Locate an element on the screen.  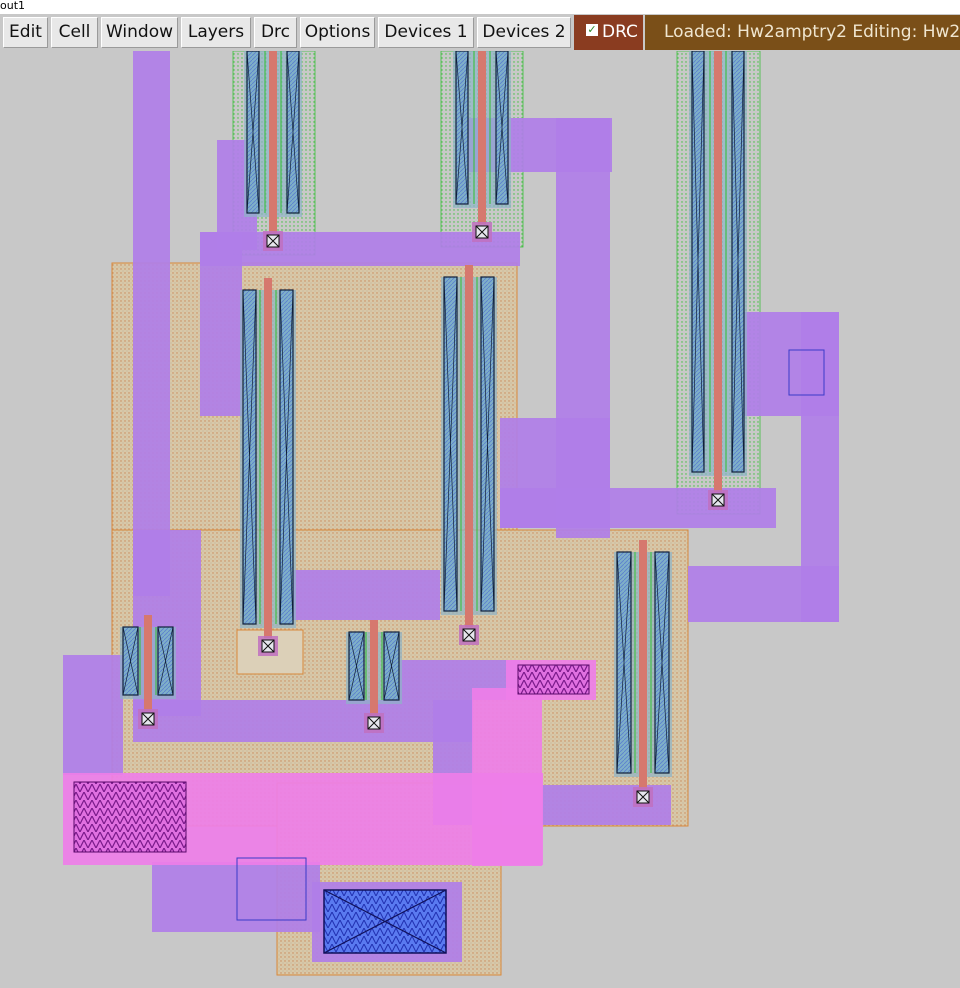
menu-devices1-button: Devices 1 is located at coordinates (426, 32).